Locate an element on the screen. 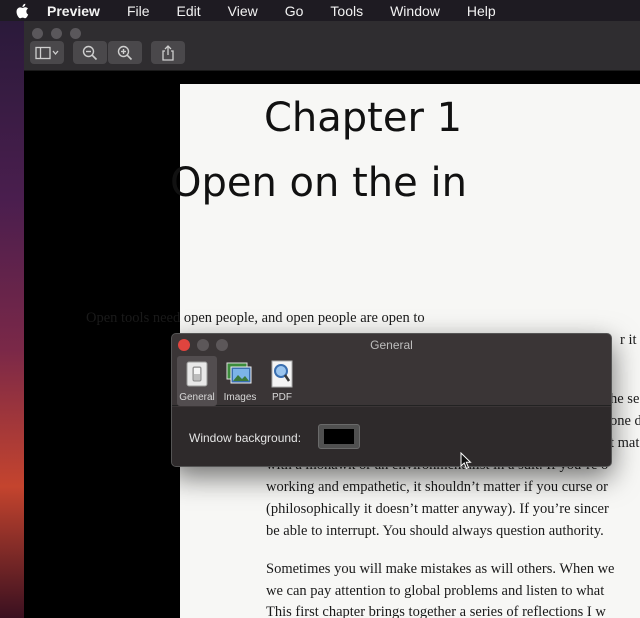 The height and width of the screenshot is (618, 640). desktop-wallpaper is located at coordinates (13, 319).